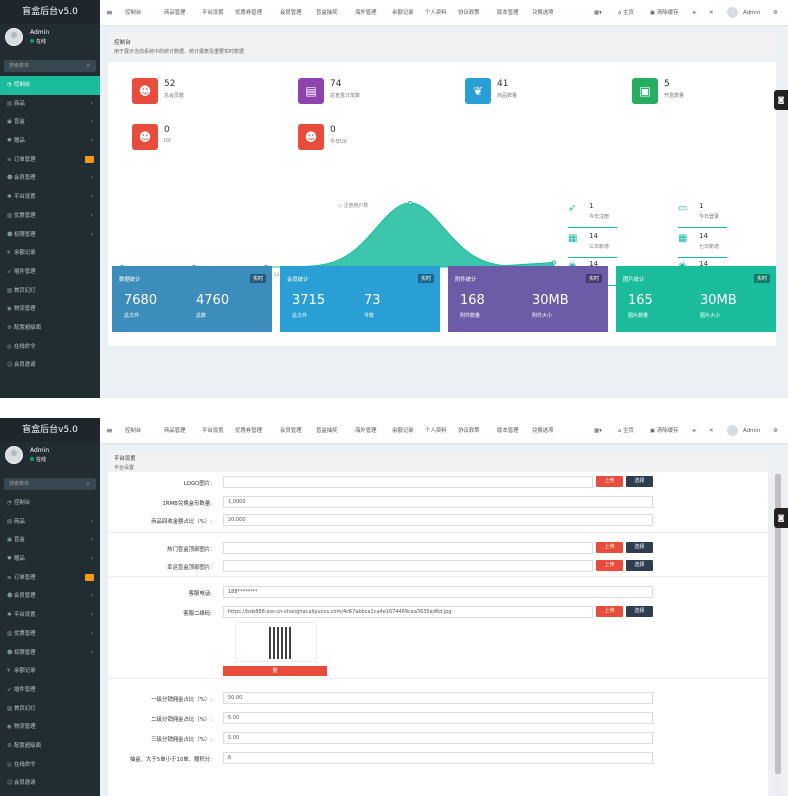 The height and width of the screenshot is (796, 788). What do you see at coordinates (50, 430) in the screenshot?
I see `brand-title: 盲盒后台v5.0` at bounding box center [50, 430].